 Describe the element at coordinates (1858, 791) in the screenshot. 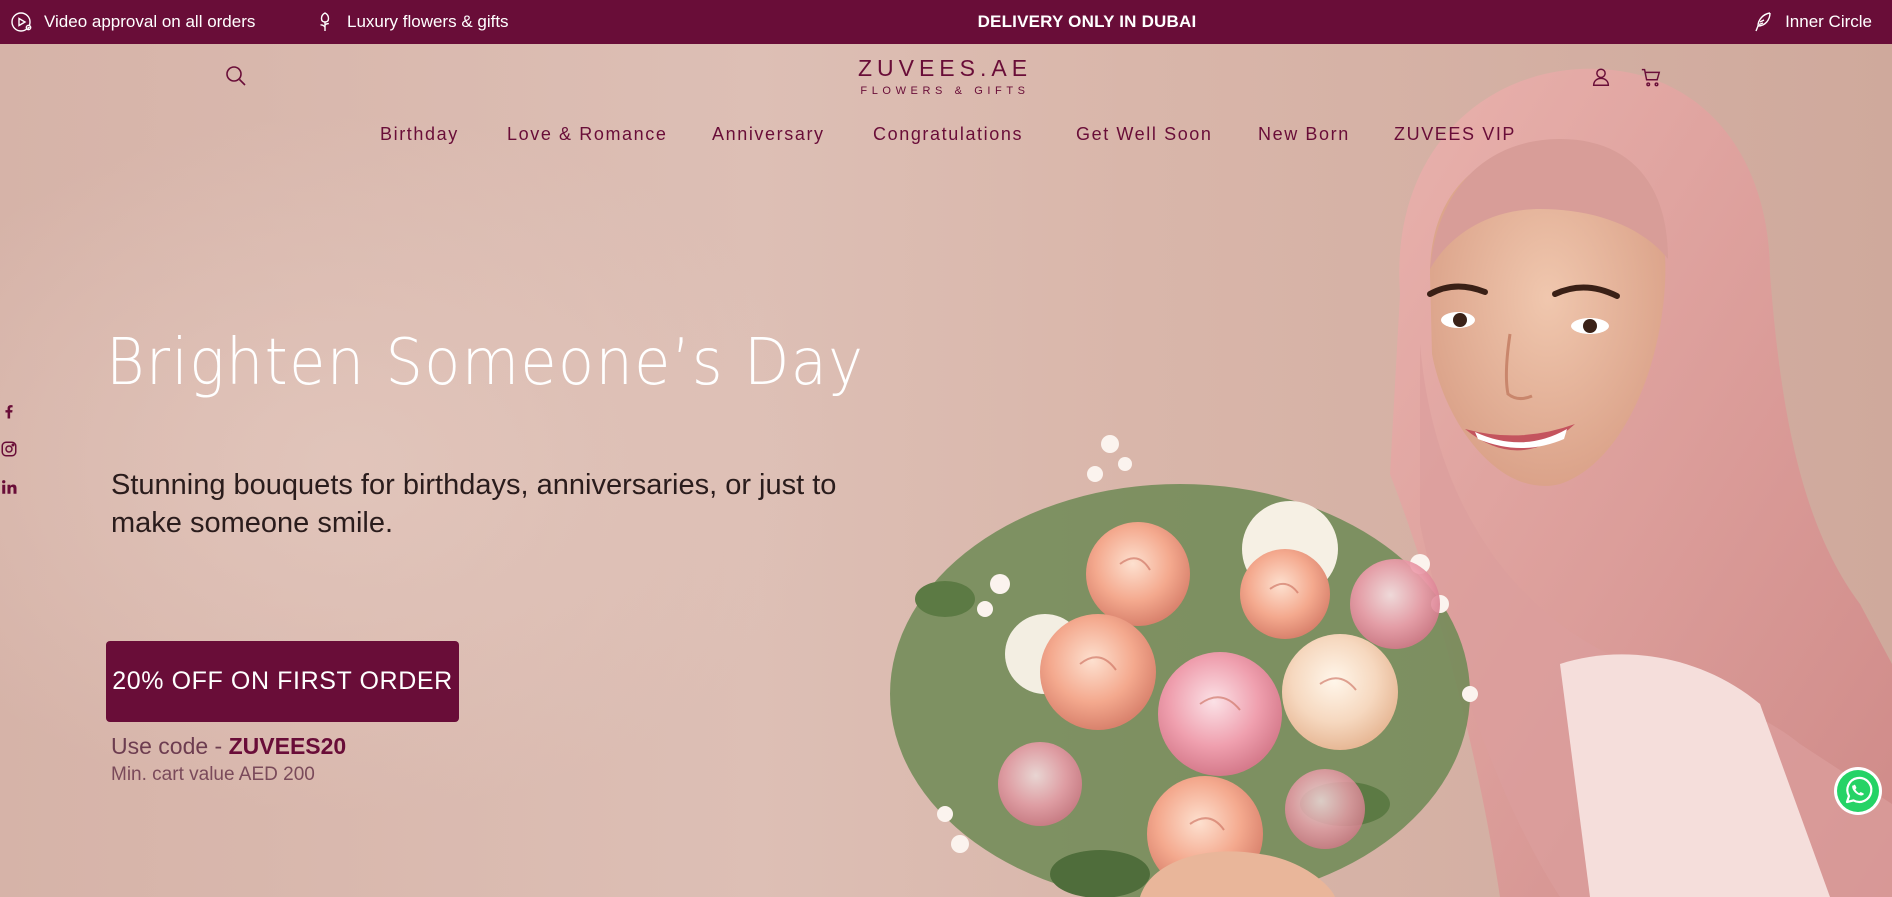

I see `whatsapp-chat-button` at that location.